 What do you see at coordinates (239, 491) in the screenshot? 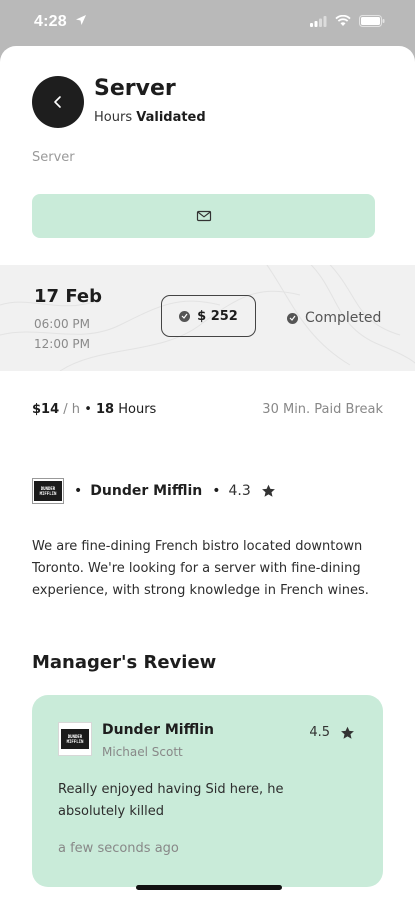
I see `employer-rating: 4.3` at bounding box center [239, 491].